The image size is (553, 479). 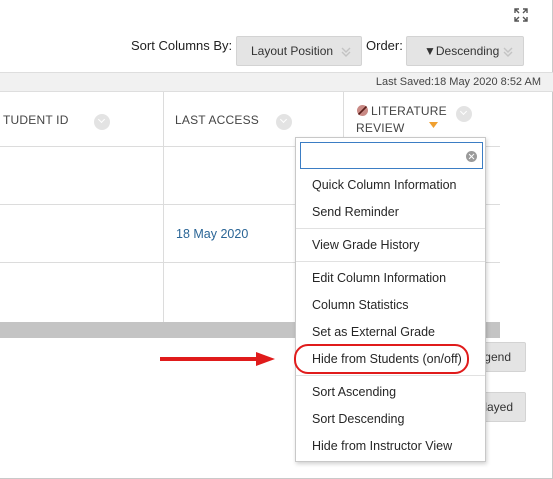 What do you see at coordinates (362, 110) in the screenshot?
I see `hidden-column-icon` at bounding box center [362, 110].